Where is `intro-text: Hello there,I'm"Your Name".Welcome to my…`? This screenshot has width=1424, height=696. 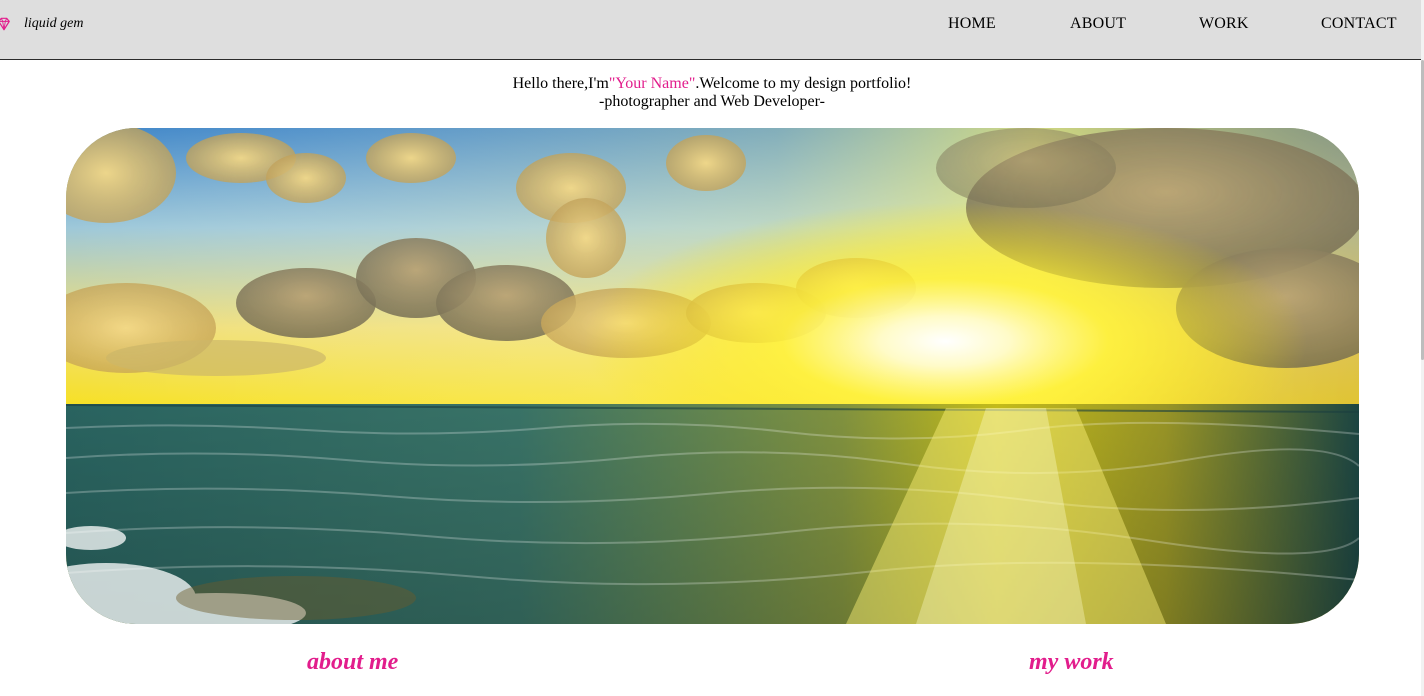 intro-text: Hello there,I'm"Your Name".Welcome to my… is located at coordinates (712, 93).